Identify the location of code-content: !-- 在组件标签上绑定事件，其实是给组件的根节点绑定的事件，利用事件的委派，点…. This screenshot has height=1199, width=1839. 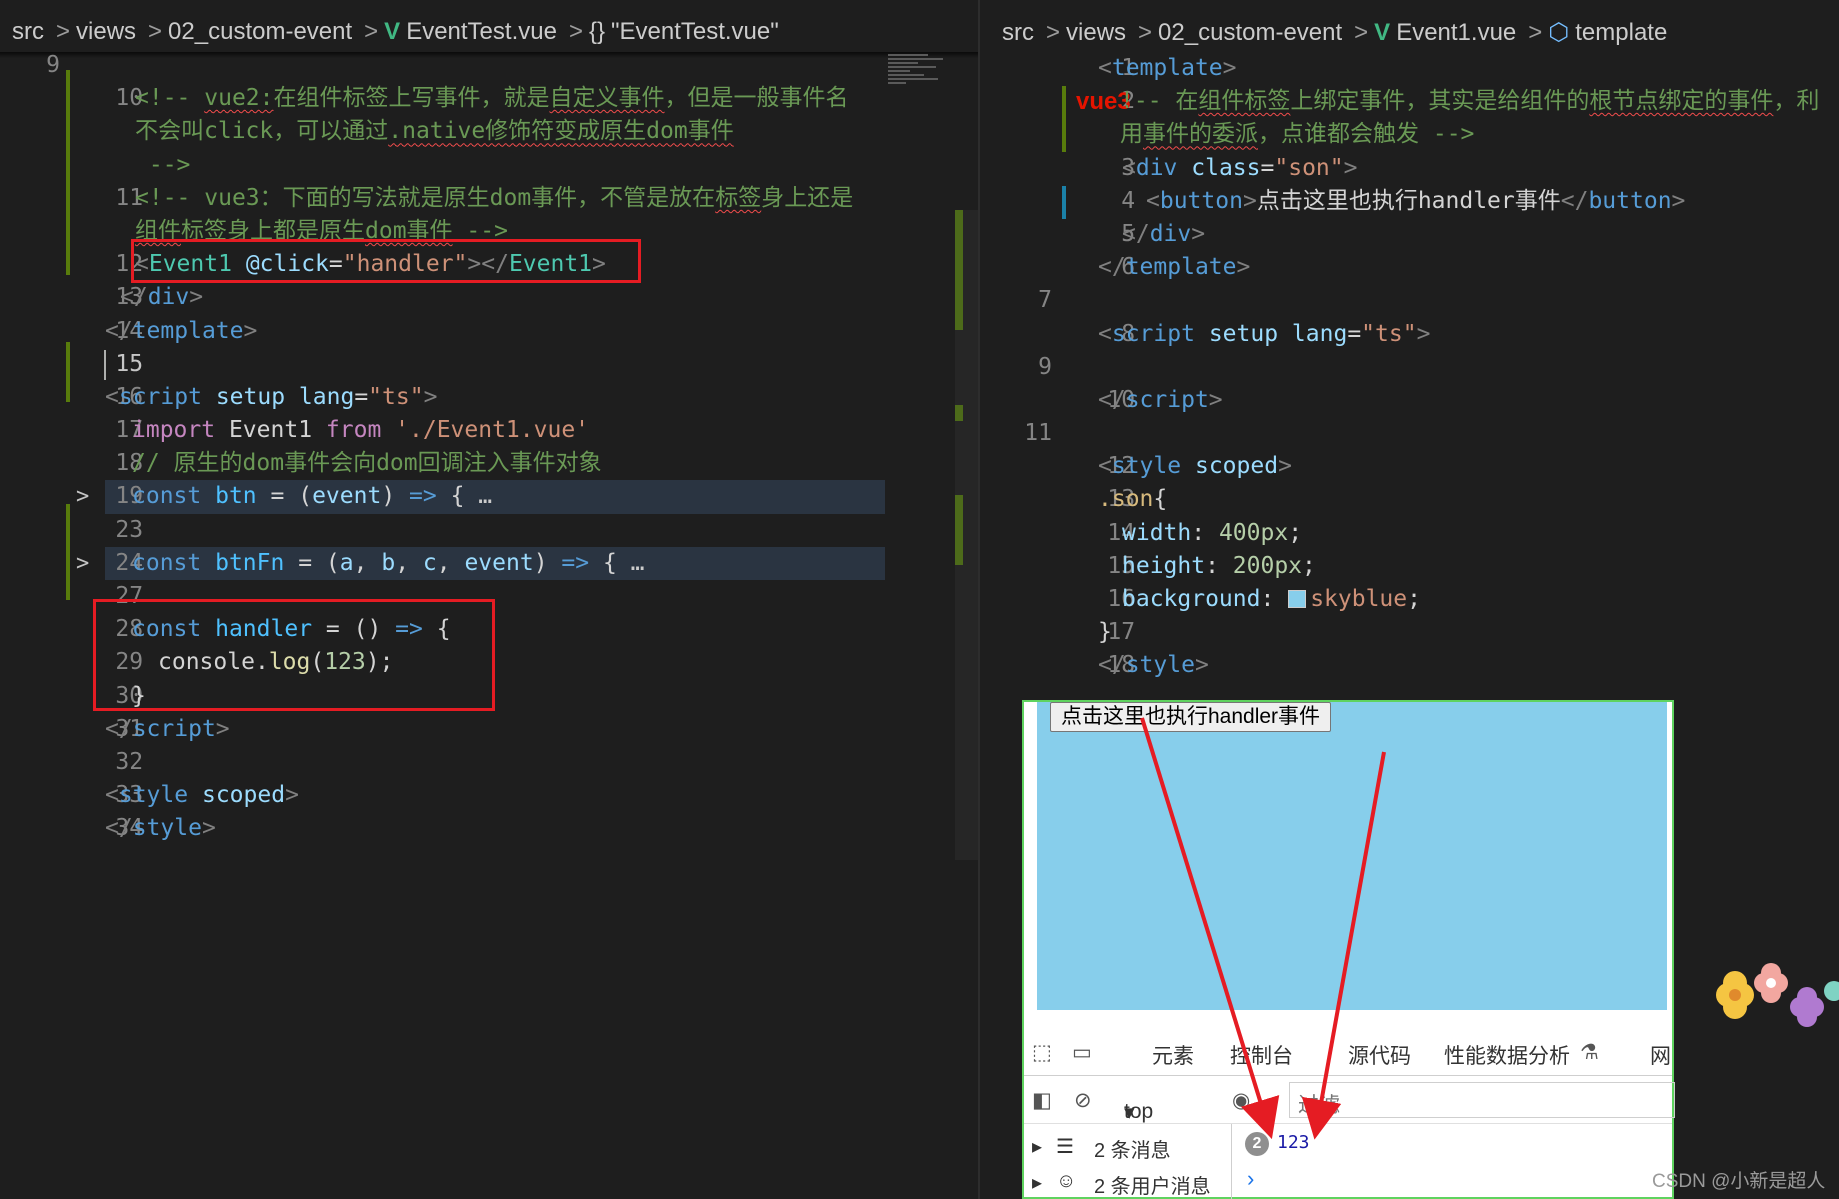
(1470, 118).